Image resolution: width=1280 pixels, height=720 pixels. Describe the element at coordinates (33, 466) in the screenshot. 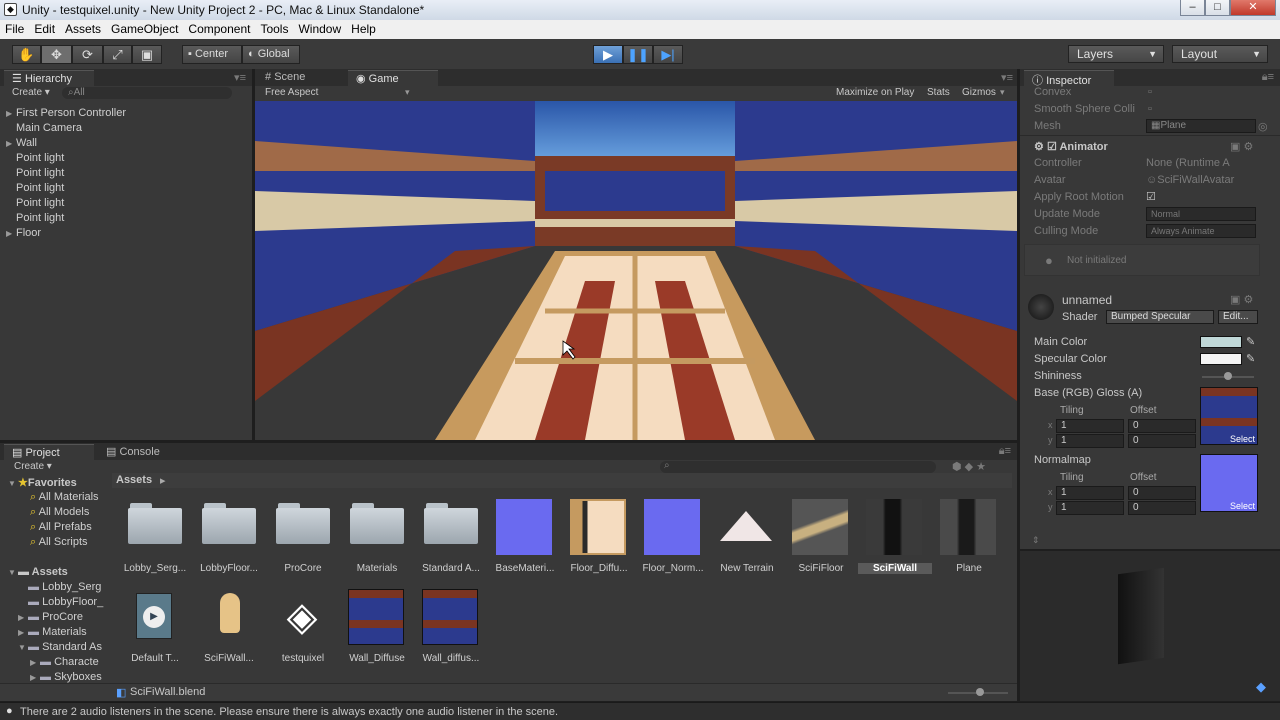

I see `project-create-dropdown: Create ▾` at that location.